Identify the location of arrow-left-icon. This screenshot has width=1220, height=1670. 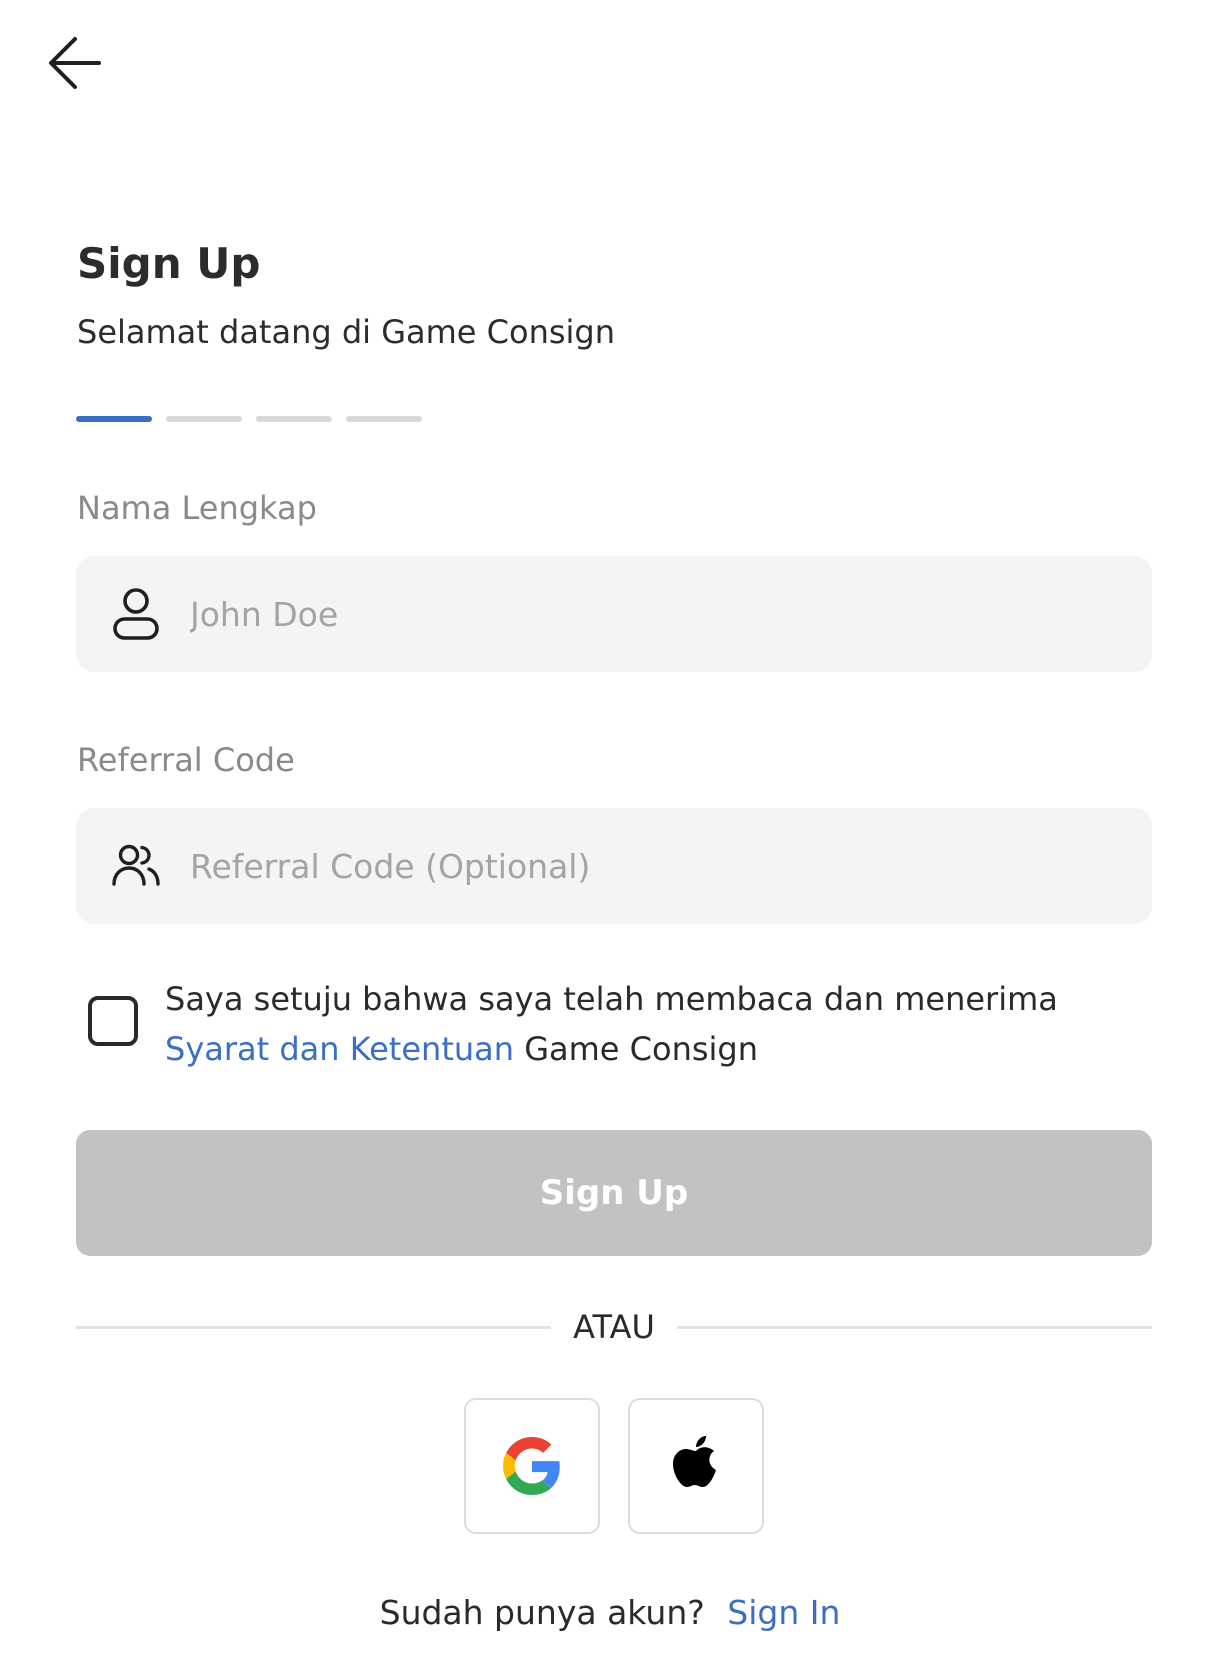
(75, 63).